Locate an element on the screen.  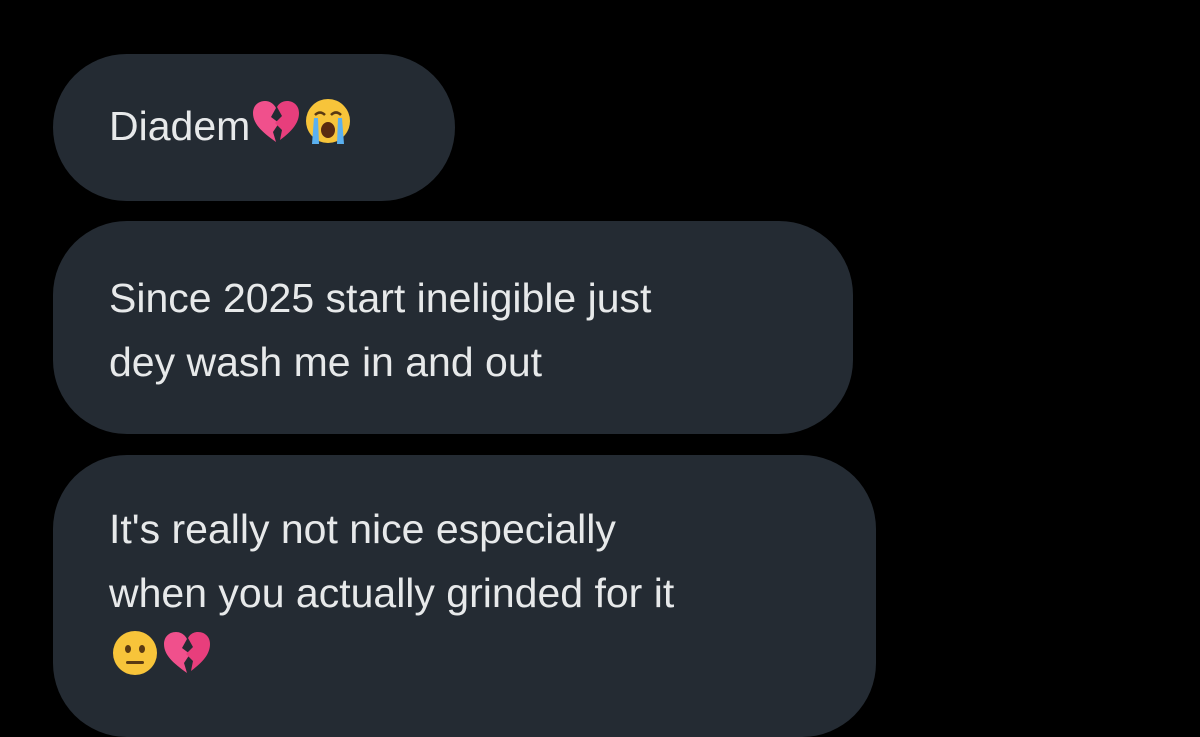
message-line: when you actually grinded for it is located at coordinates (392, 593).